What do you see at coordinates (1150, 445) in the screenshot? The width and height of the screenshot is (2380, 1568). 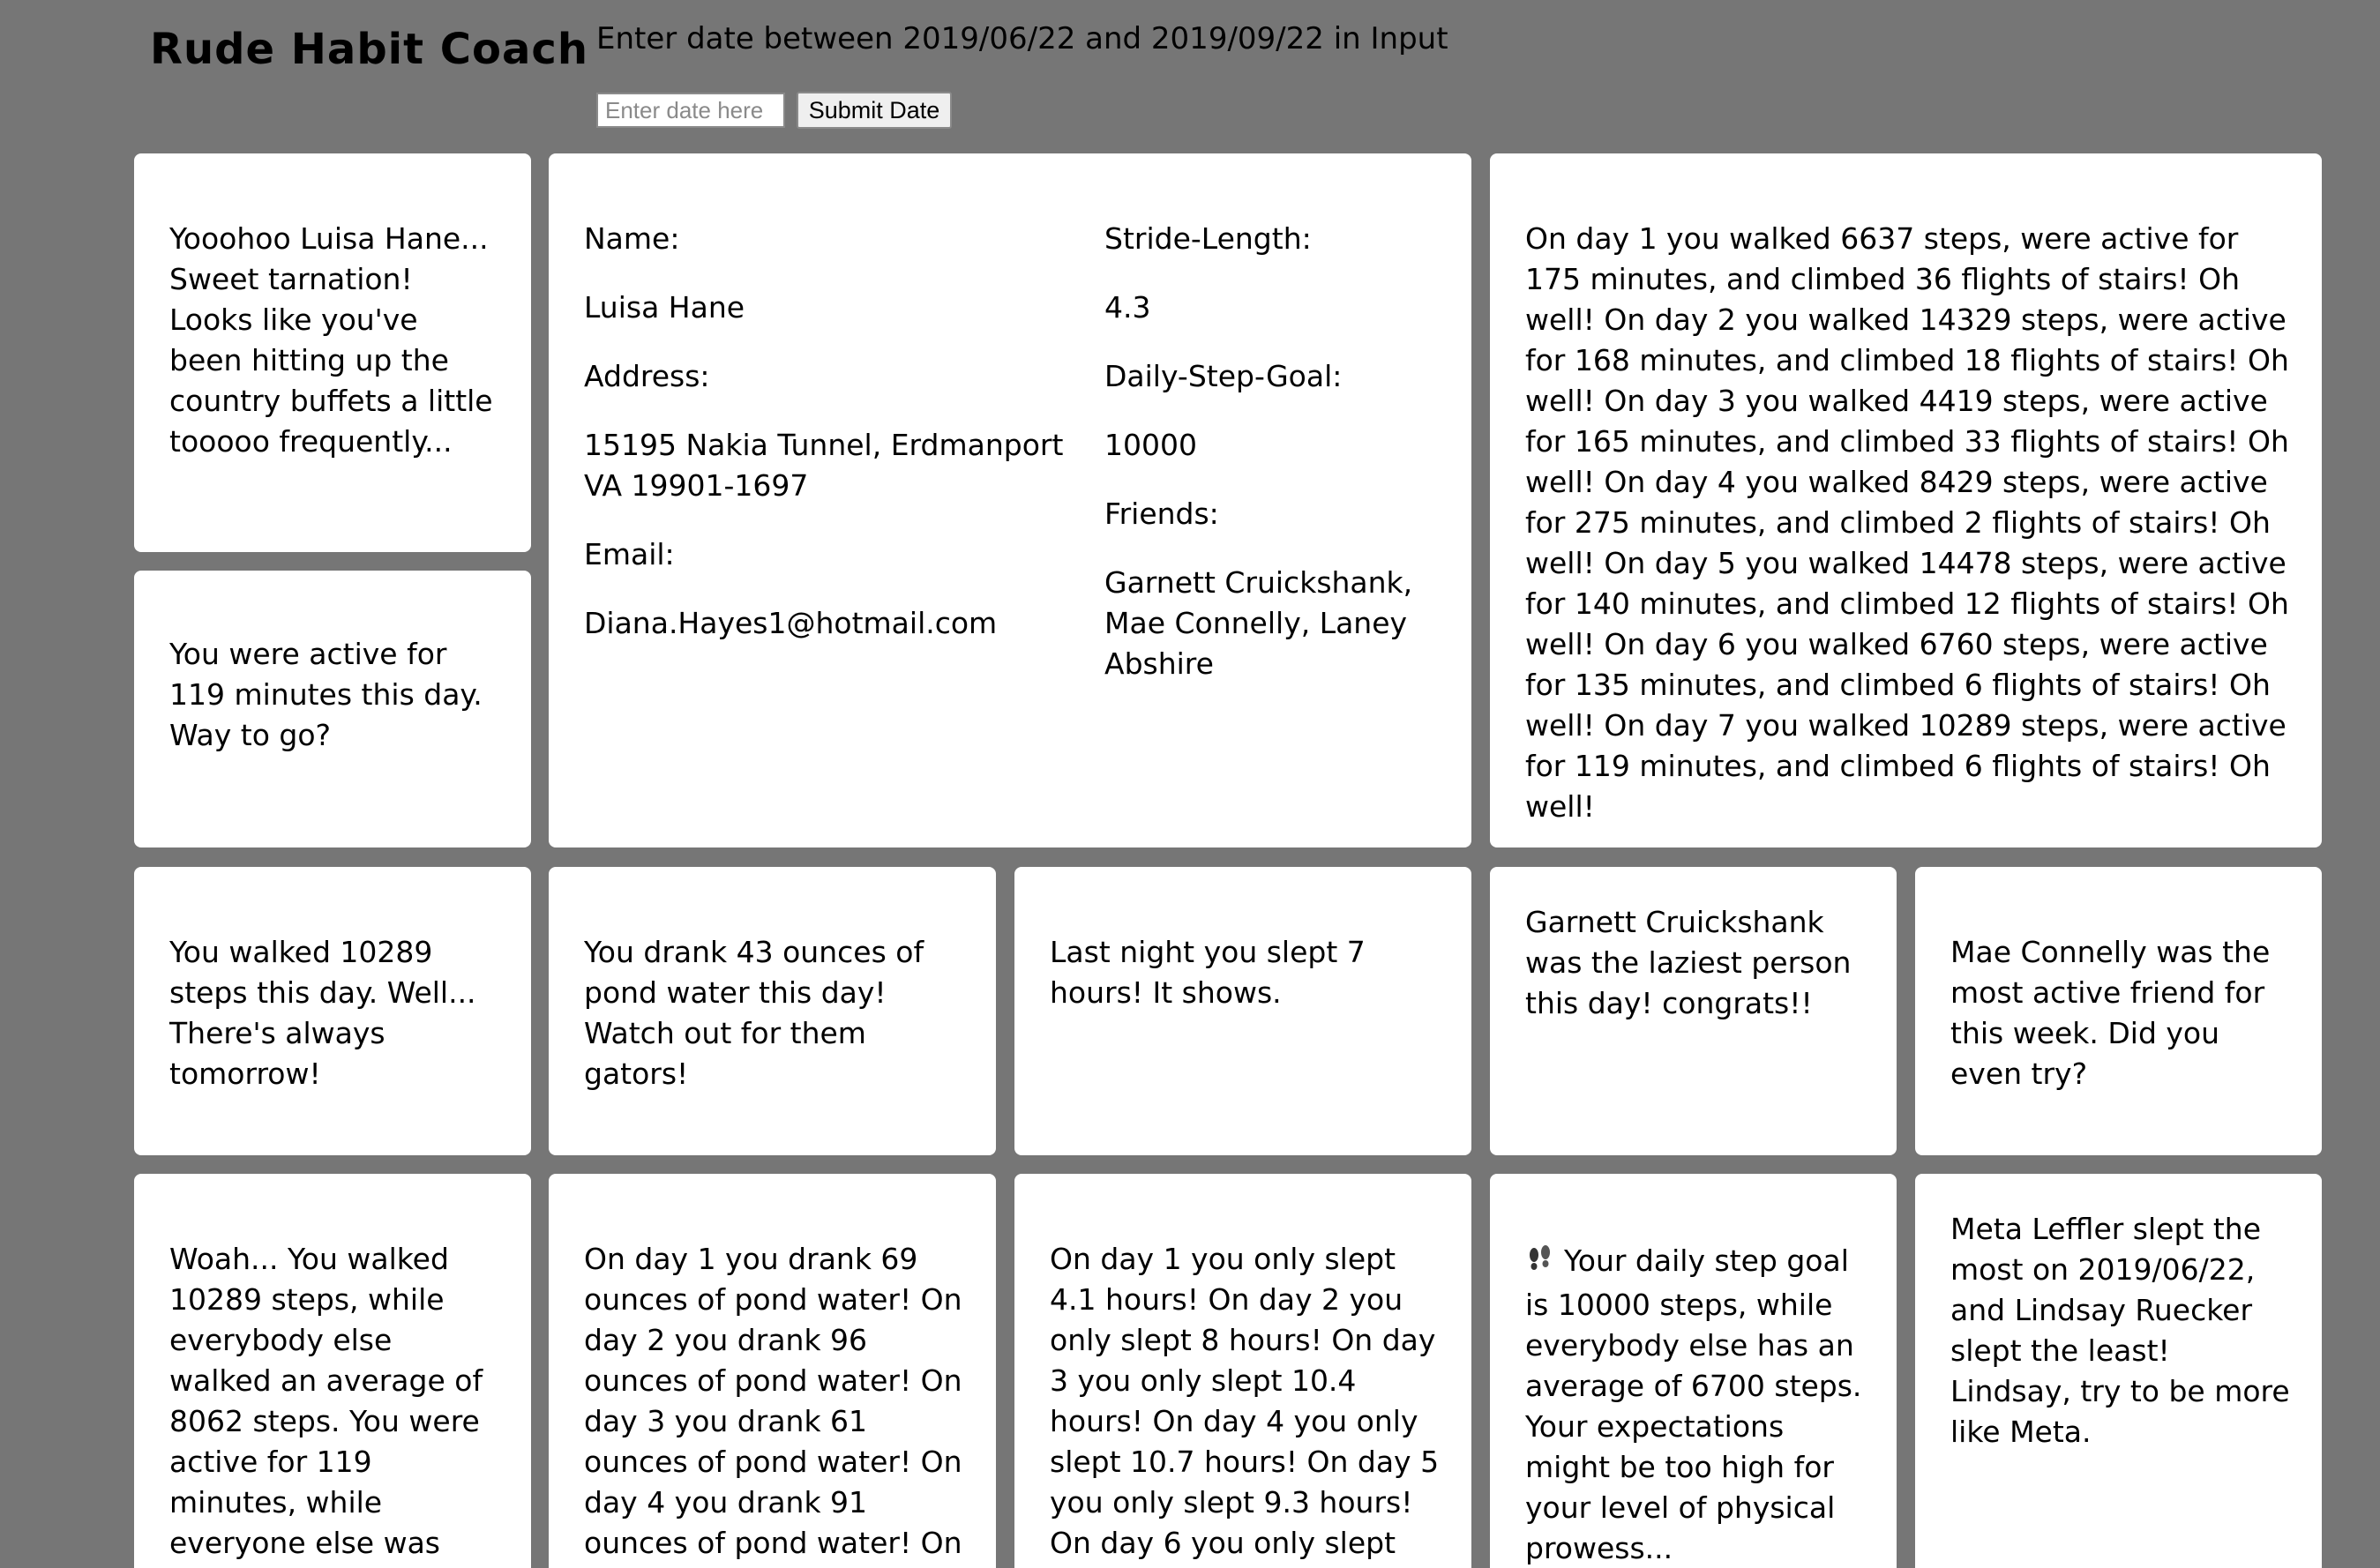 I see `daily-step-goal-value: 10000` at bounding box center [1150, 445].